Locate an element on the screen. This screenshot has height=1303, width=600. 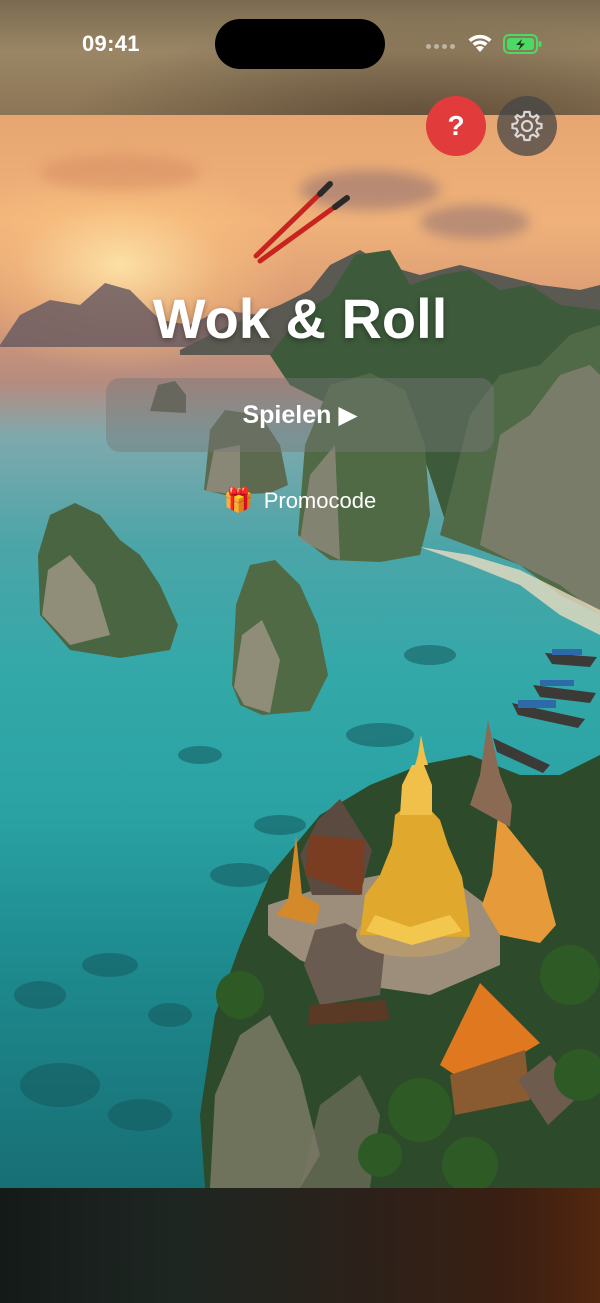
wifi-icon is located at coordinates (480, 45).